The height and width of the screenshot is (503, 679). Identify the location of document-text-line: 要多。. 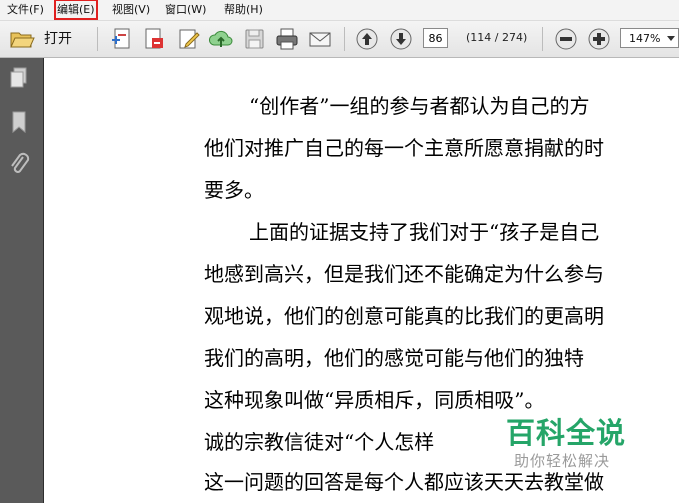
(234, 190).